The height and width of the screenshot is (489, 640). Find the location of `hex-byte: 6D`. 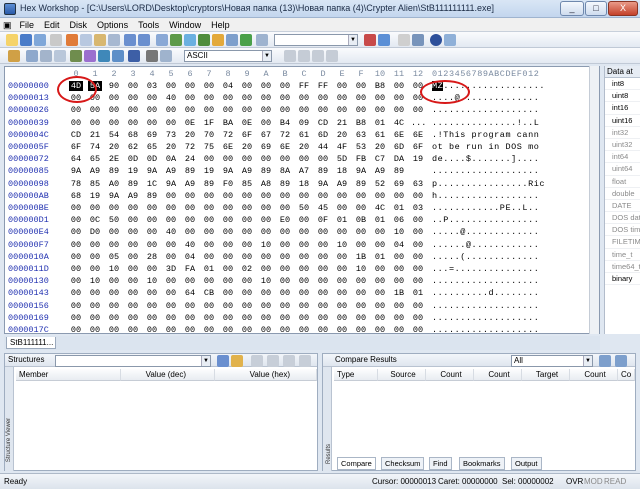

hex-byte: 6D is located at coordinates (399, 147).